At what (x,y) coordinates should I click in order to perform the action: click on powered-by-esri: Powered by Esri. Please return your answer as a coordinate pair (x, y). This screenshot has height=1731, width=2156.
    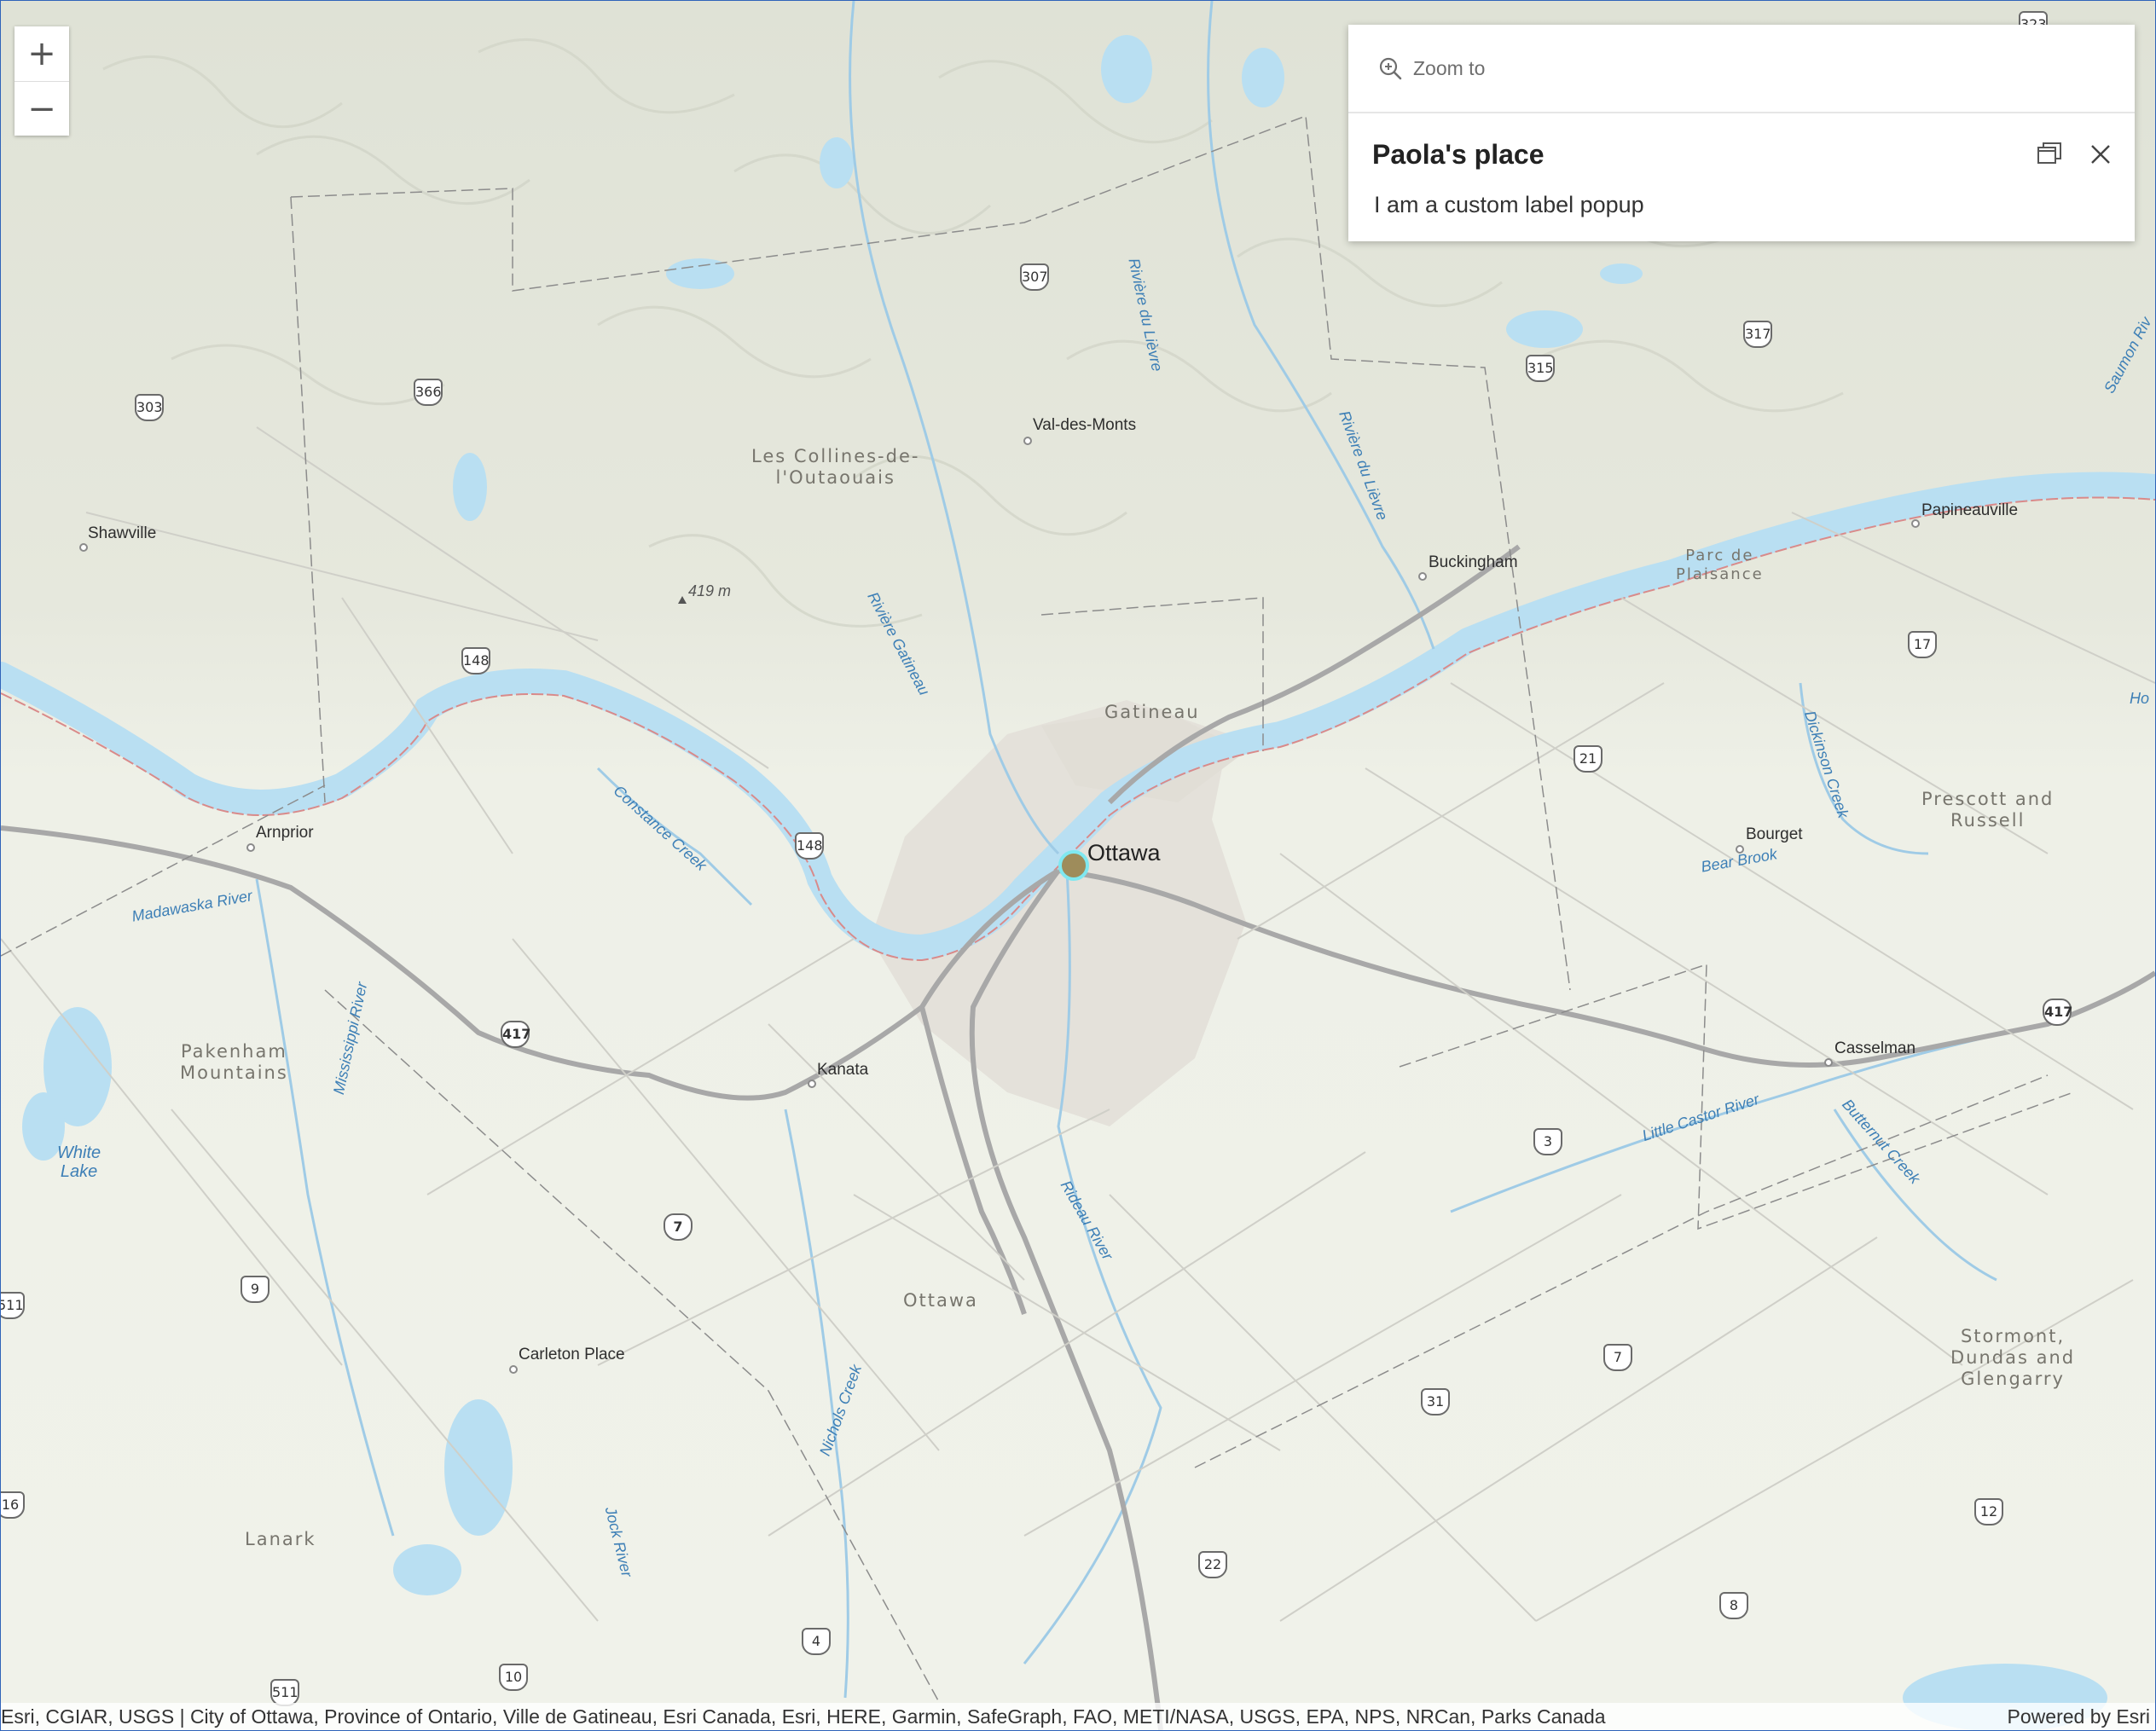
    Looking at the image, I should click on (2079, 1716).